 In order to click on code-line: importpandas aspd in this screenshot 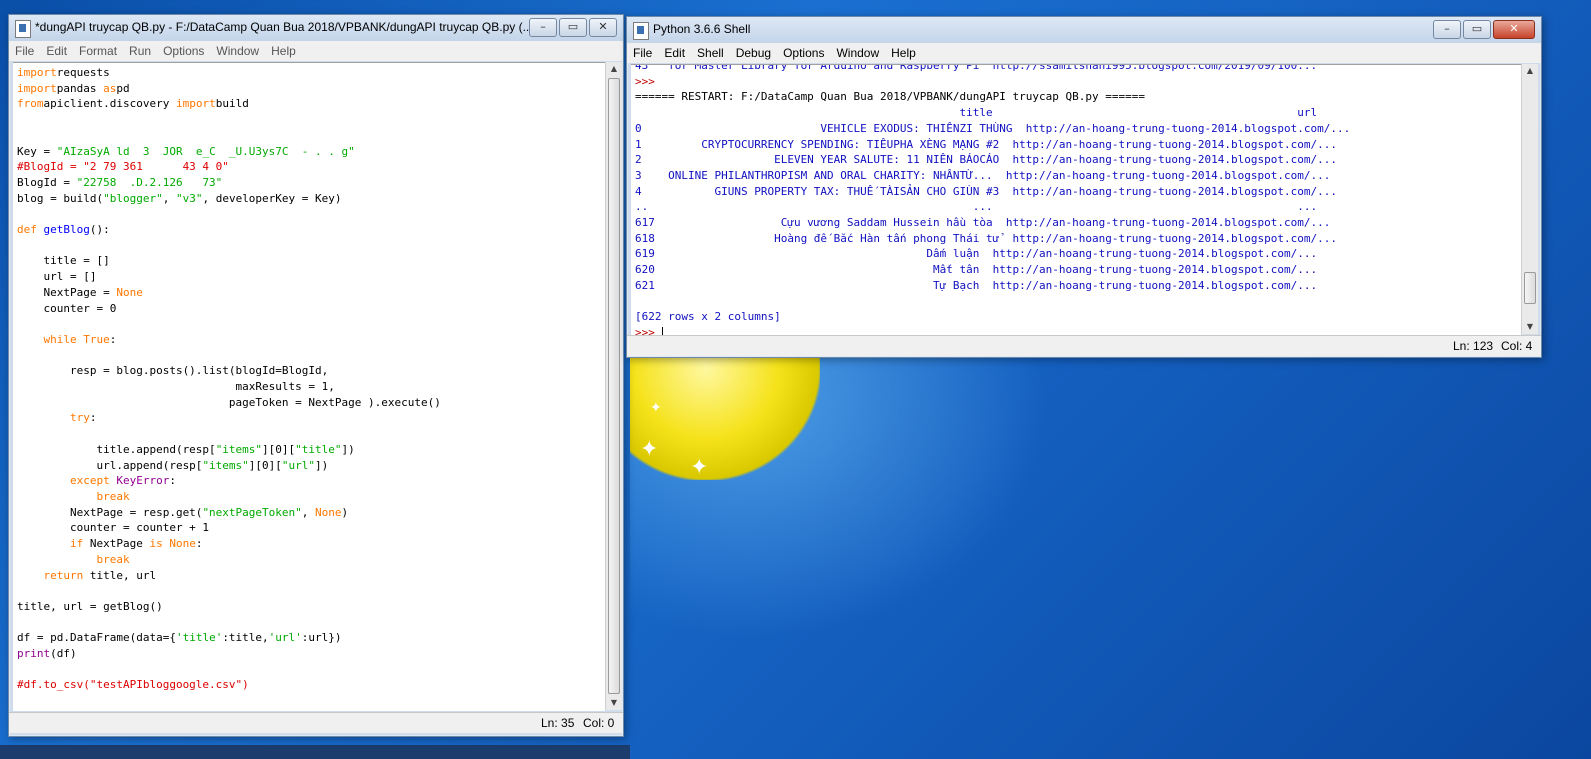, I will do `click(311, 89)`.